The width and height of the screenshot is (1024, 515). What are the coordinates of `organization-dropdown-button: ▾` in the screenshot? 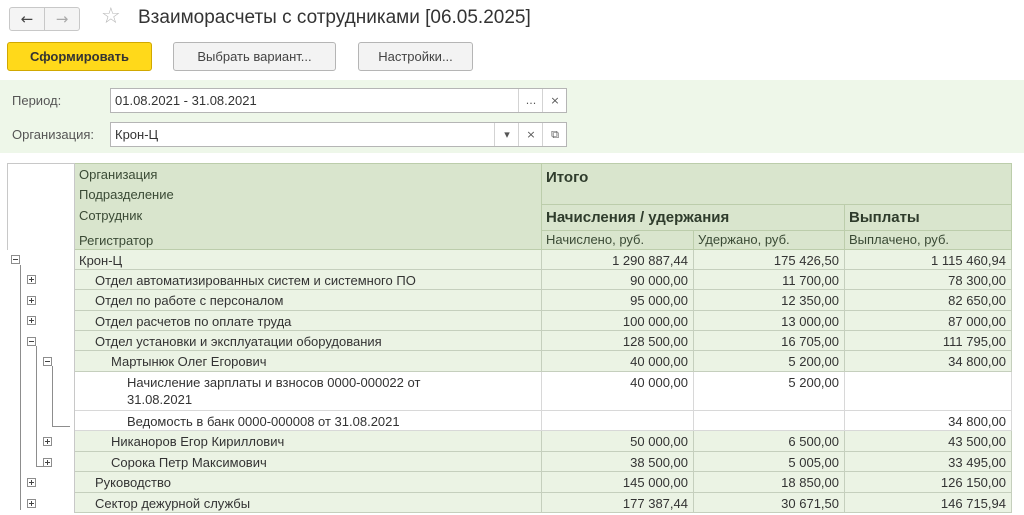 It's located at (506, 134).